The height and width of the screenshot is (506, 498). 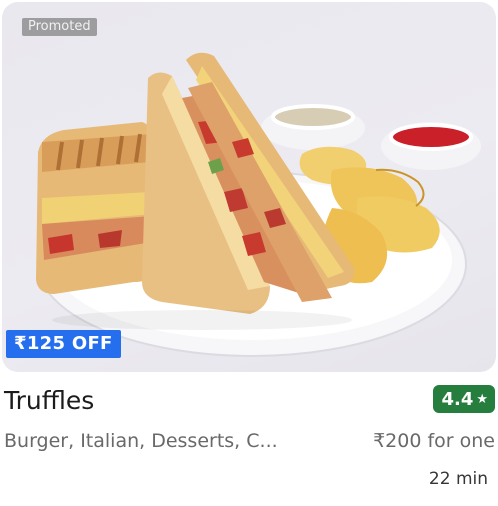 I want to click on promoted-badge: Promoted, so click(x=59, y=27).